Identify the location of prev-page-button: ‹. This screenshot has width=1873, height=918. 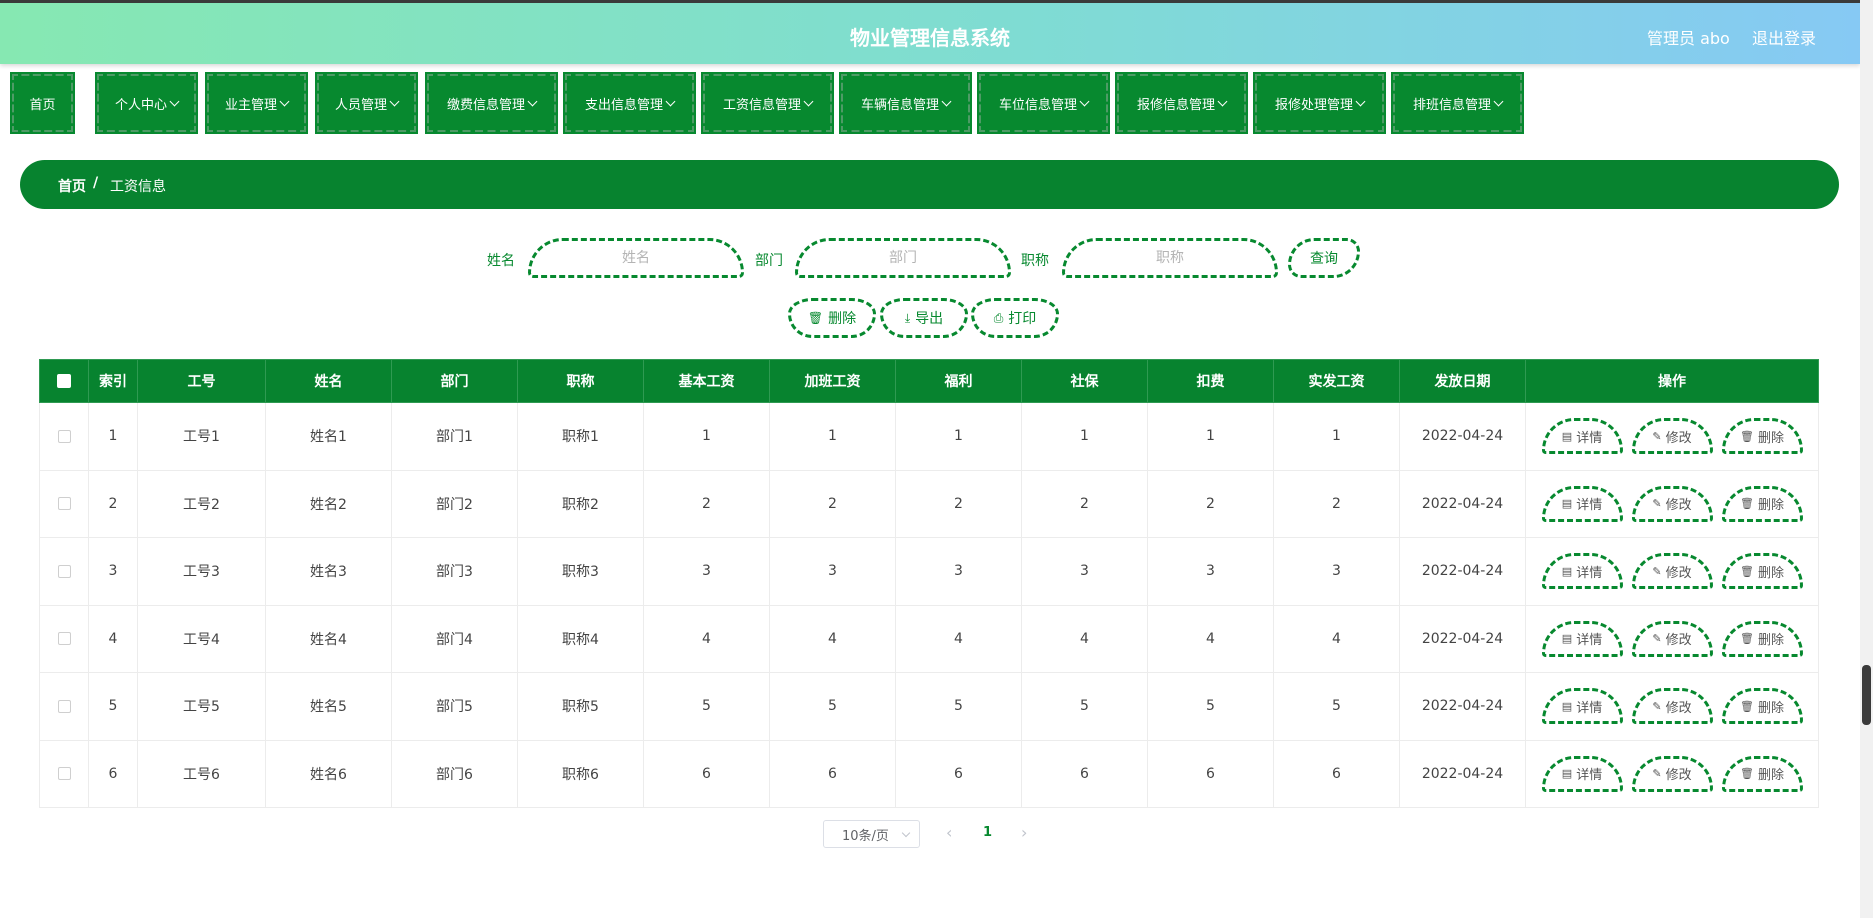
(949, 832).